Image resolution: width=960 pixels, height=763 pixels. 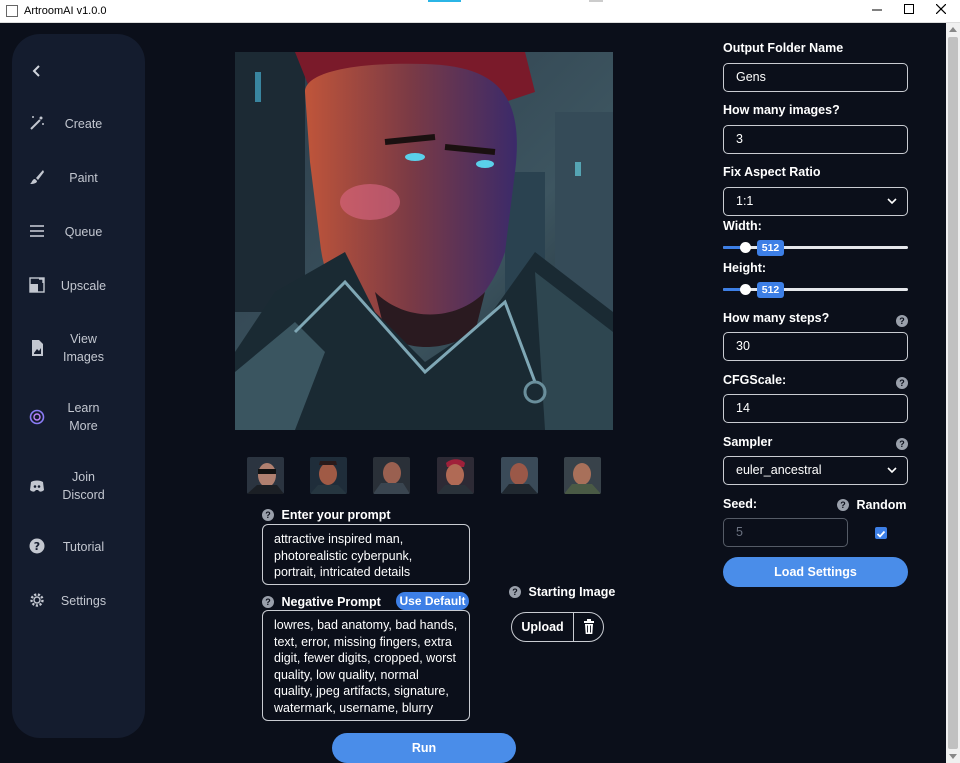 What do you see at coordinates (78, 242) in the screenshot?
I see `sidebar-item-queue: Queue` at bounding box center [78, 242].